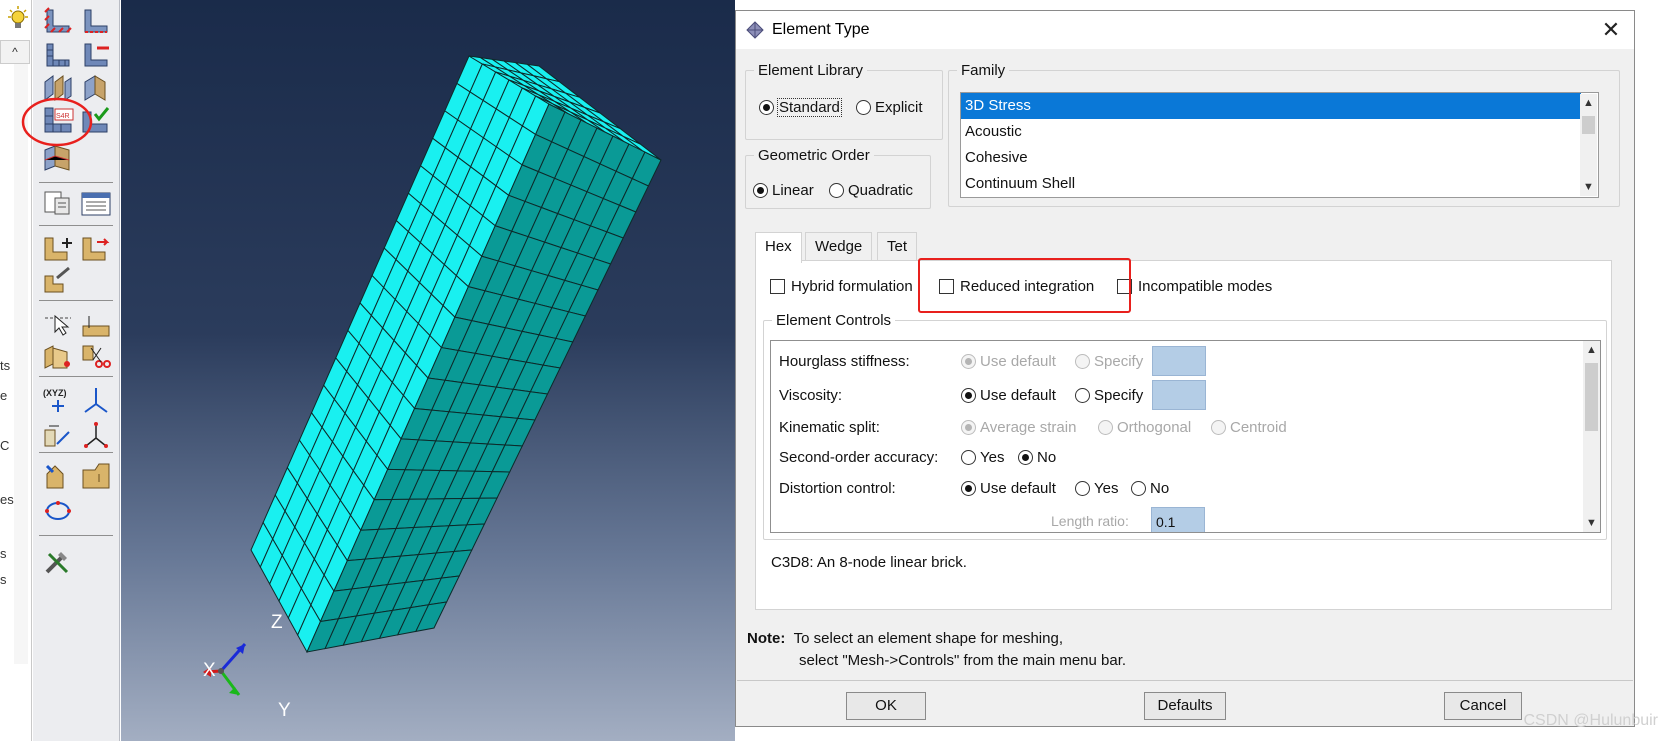 Image resolution: width=1674 pixels, height=741 pixels. I want to click on family-item-continuum-shell: Continuum Shell, so click(1271, 184).